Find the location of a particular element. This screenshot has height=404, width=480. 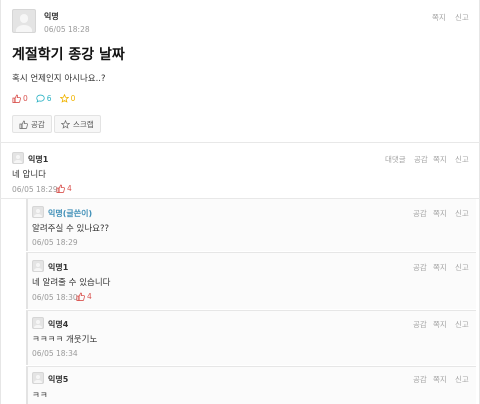

scrap-count: 0 is located at coordinates (67, 98).